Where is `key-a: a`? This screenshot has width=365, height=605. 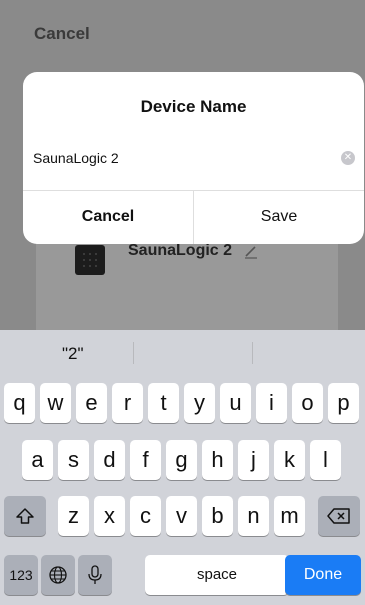 key-a: a is located at coordinates (37, 460).